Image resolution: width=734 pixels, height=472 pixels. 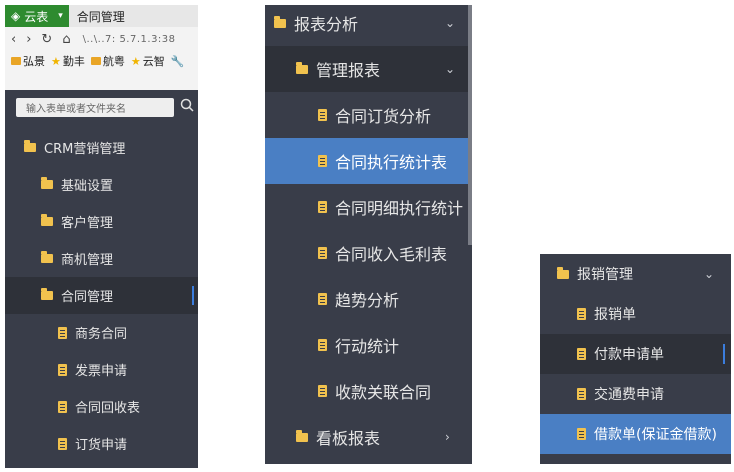 What do you see at coordinates (368, 115) in the screenshot?
I see `tree-item-doc: 合同订货分析` at bounding box center [368, 115].